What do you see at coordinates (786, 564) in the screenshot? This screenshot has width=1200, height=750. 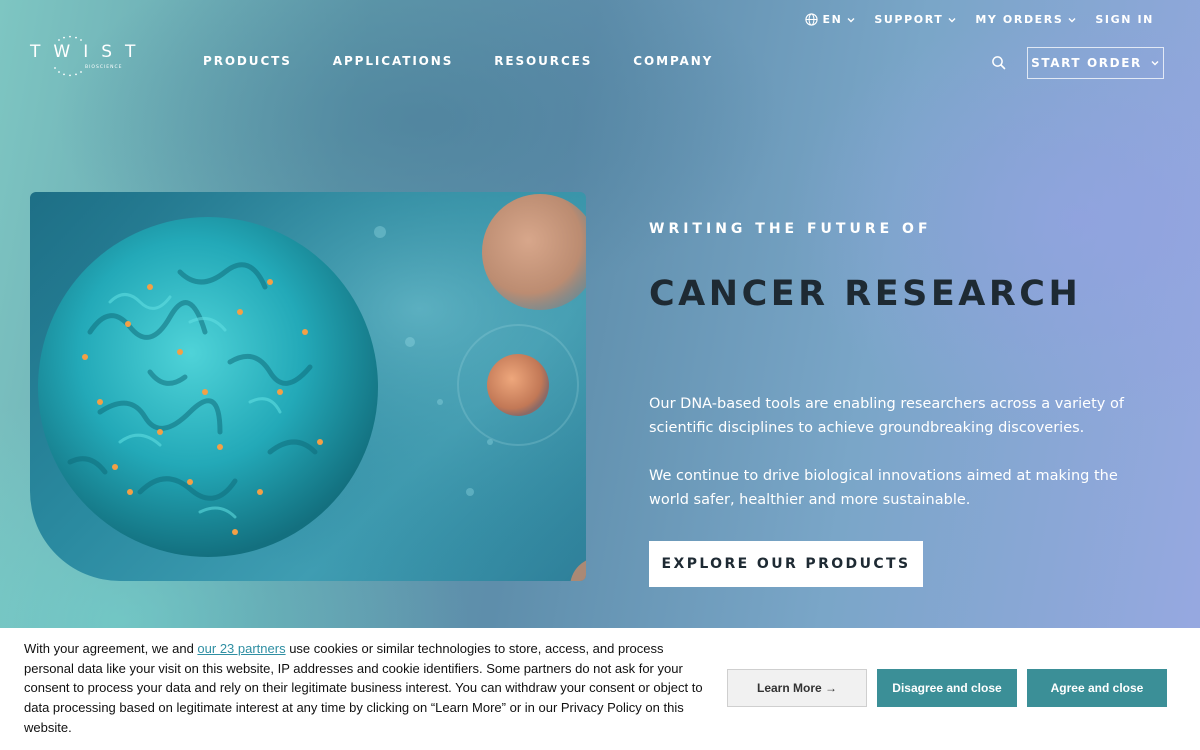 I see `explore-products-button: EXPLORE OUR PRODUCTS` at bounding box center [786, 564].